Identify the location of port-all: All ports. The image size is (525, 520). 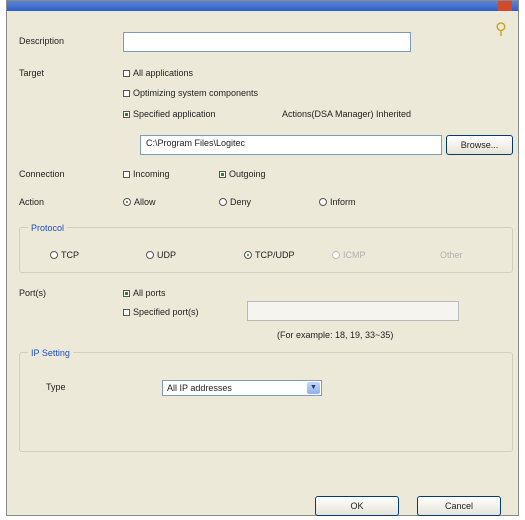
(144, 293).